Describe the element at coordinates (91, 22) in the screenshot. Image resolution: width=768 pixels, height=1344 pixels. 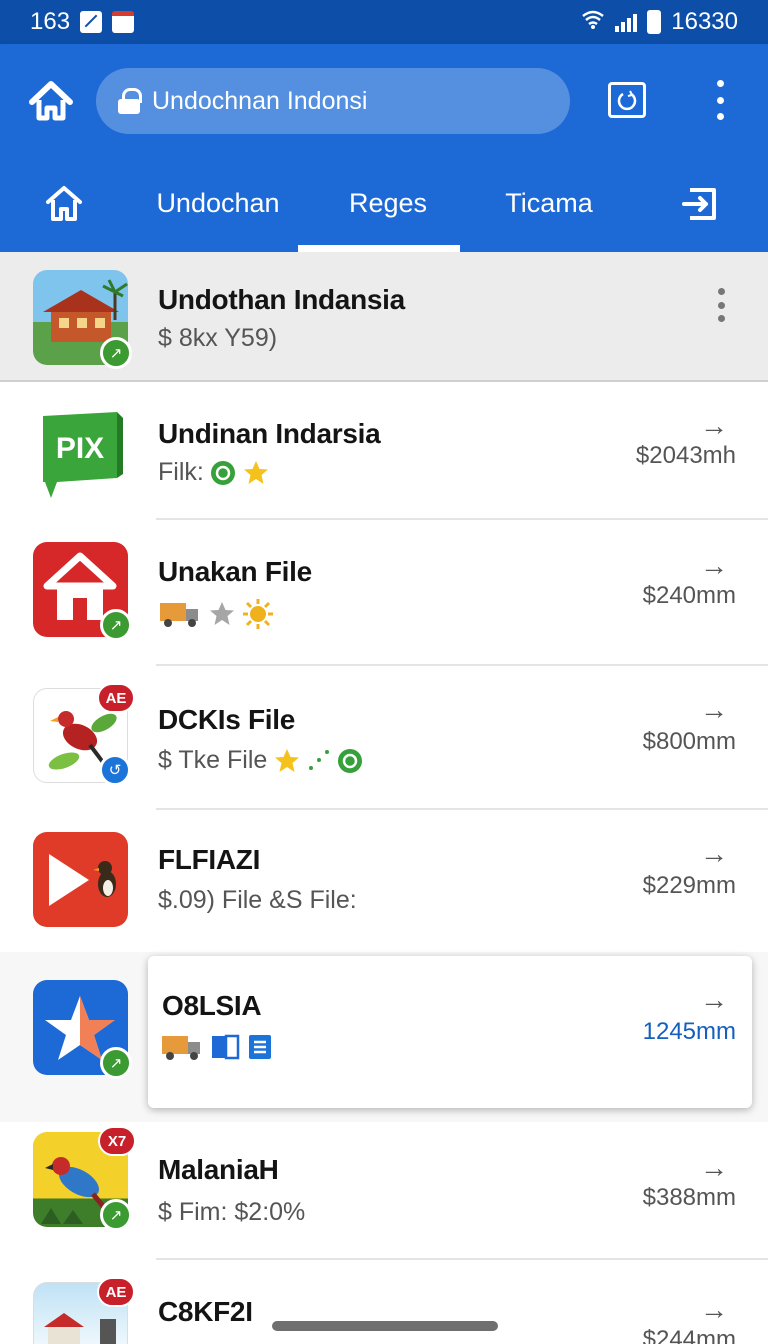
I see `note-icon` at that location.